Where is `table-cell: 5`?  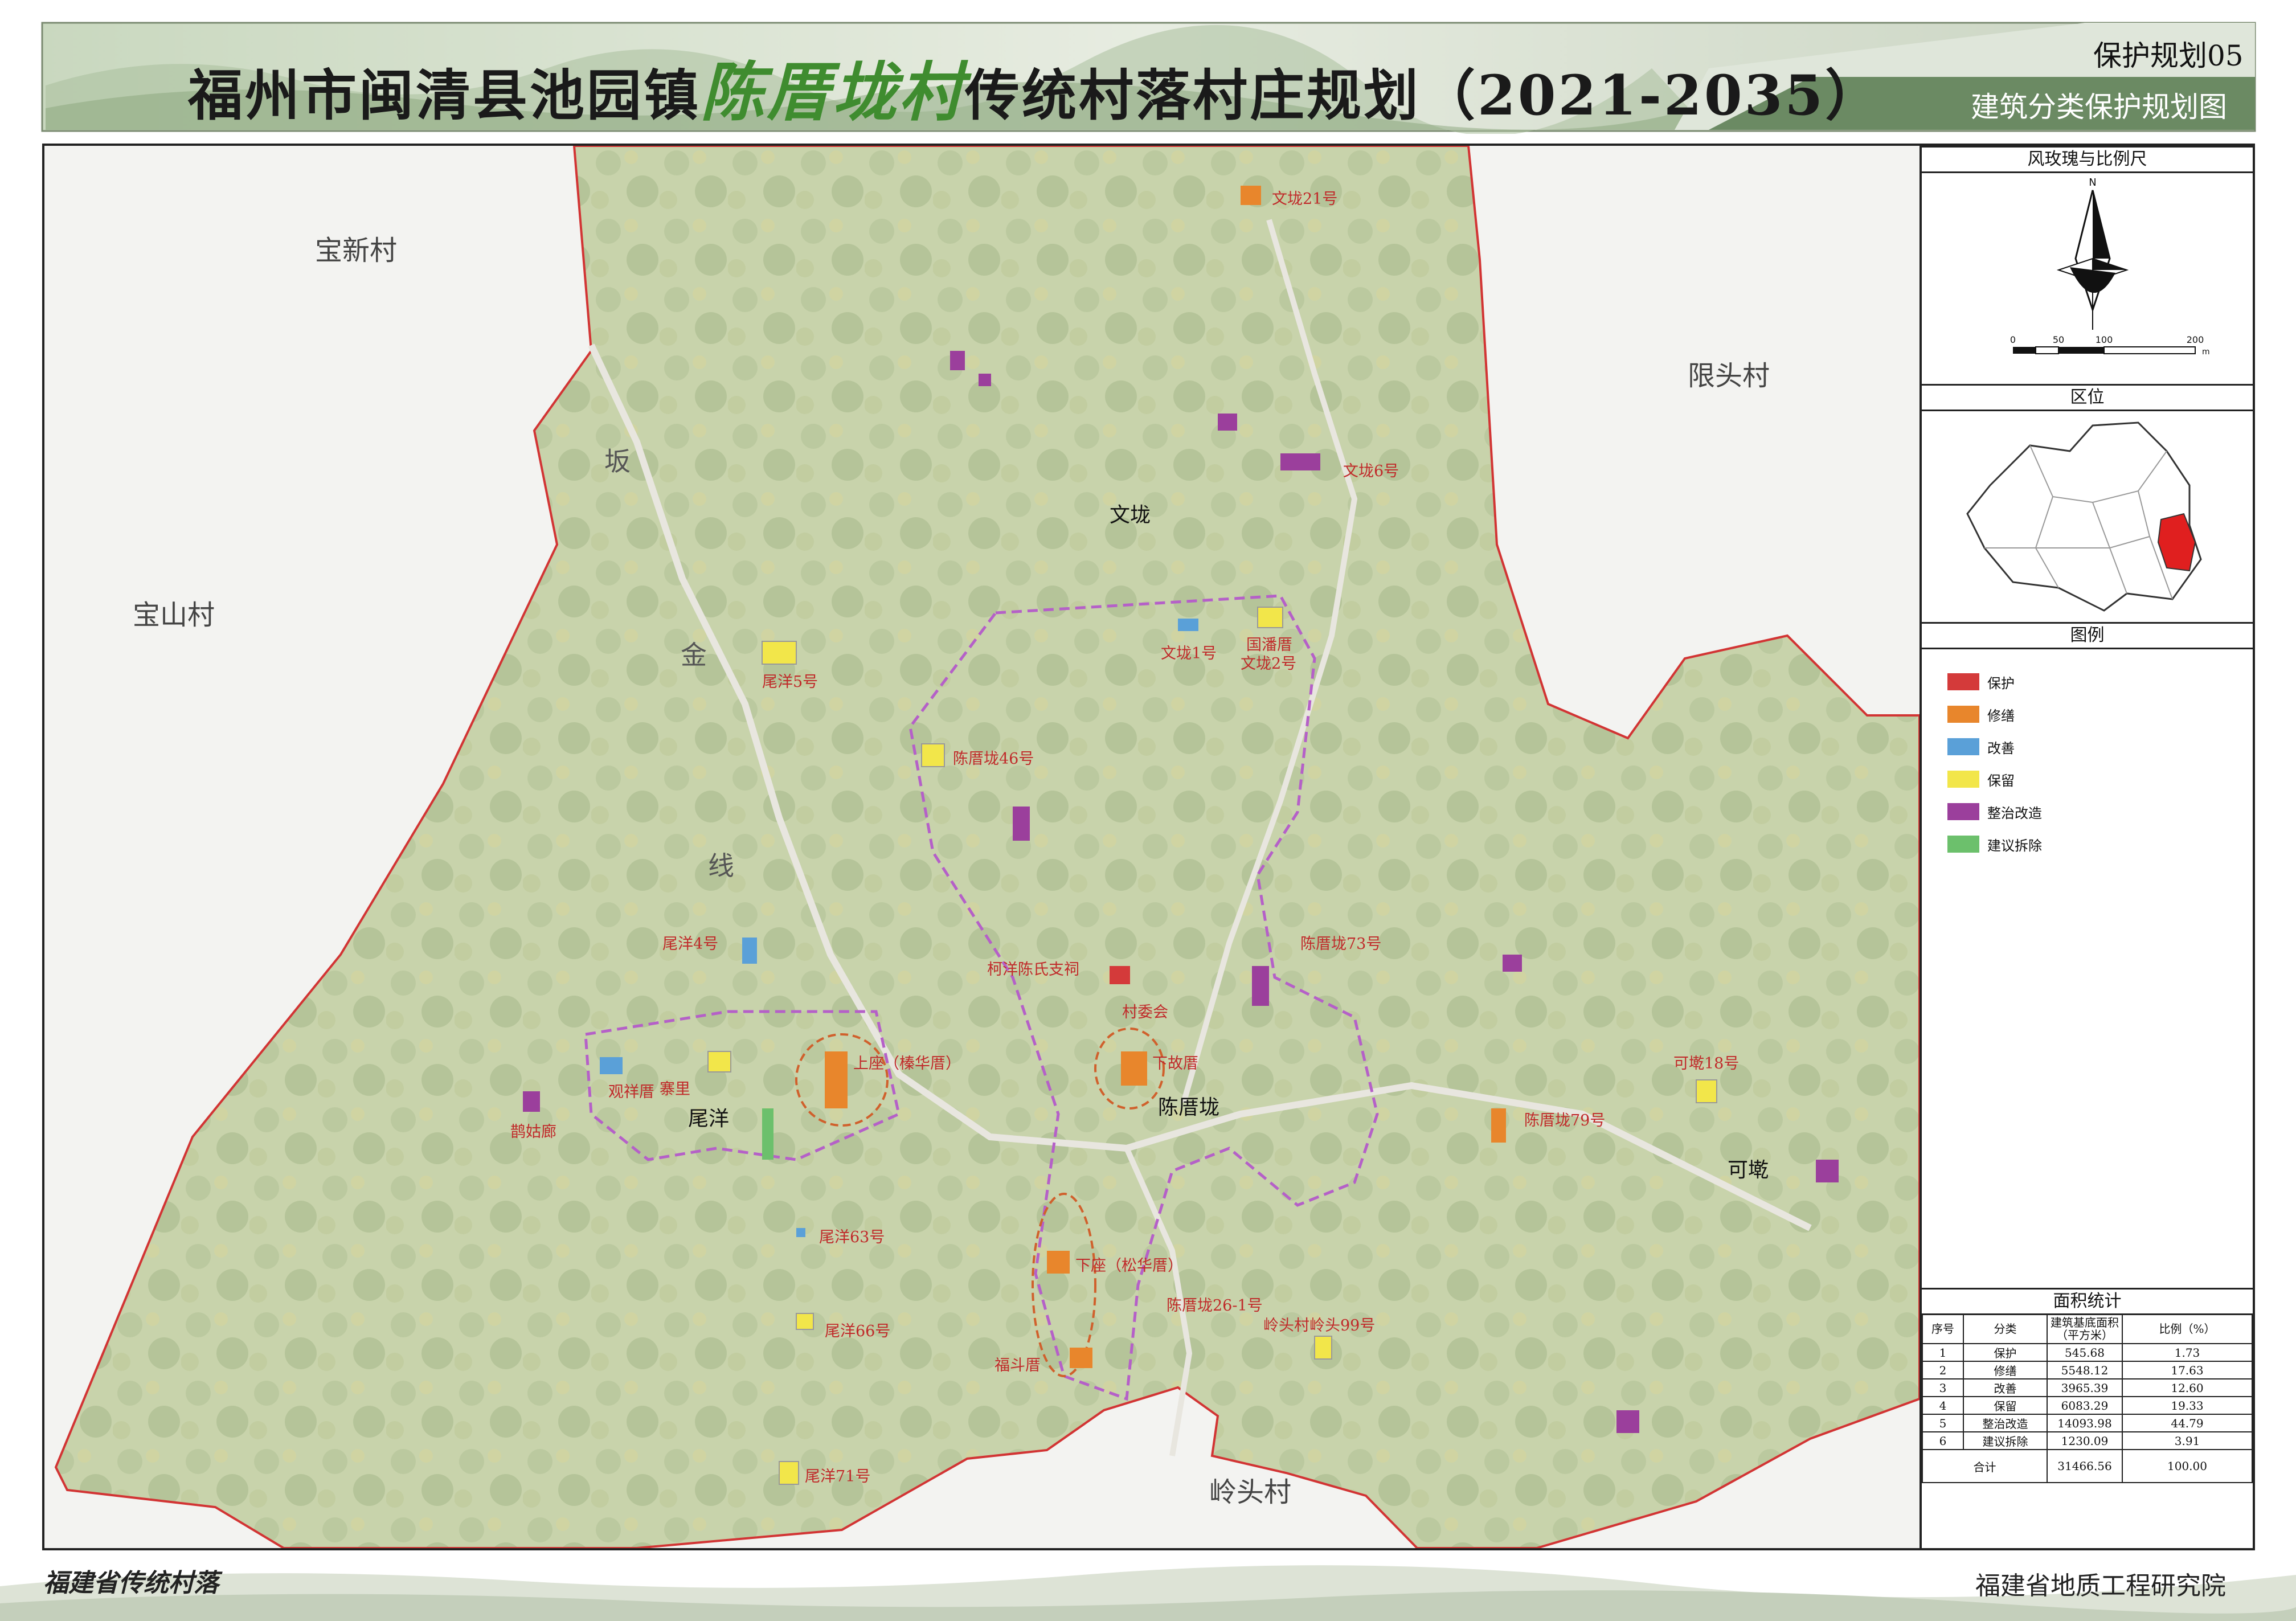 table-cell: 5 is located at coordinates (1943, 1423).